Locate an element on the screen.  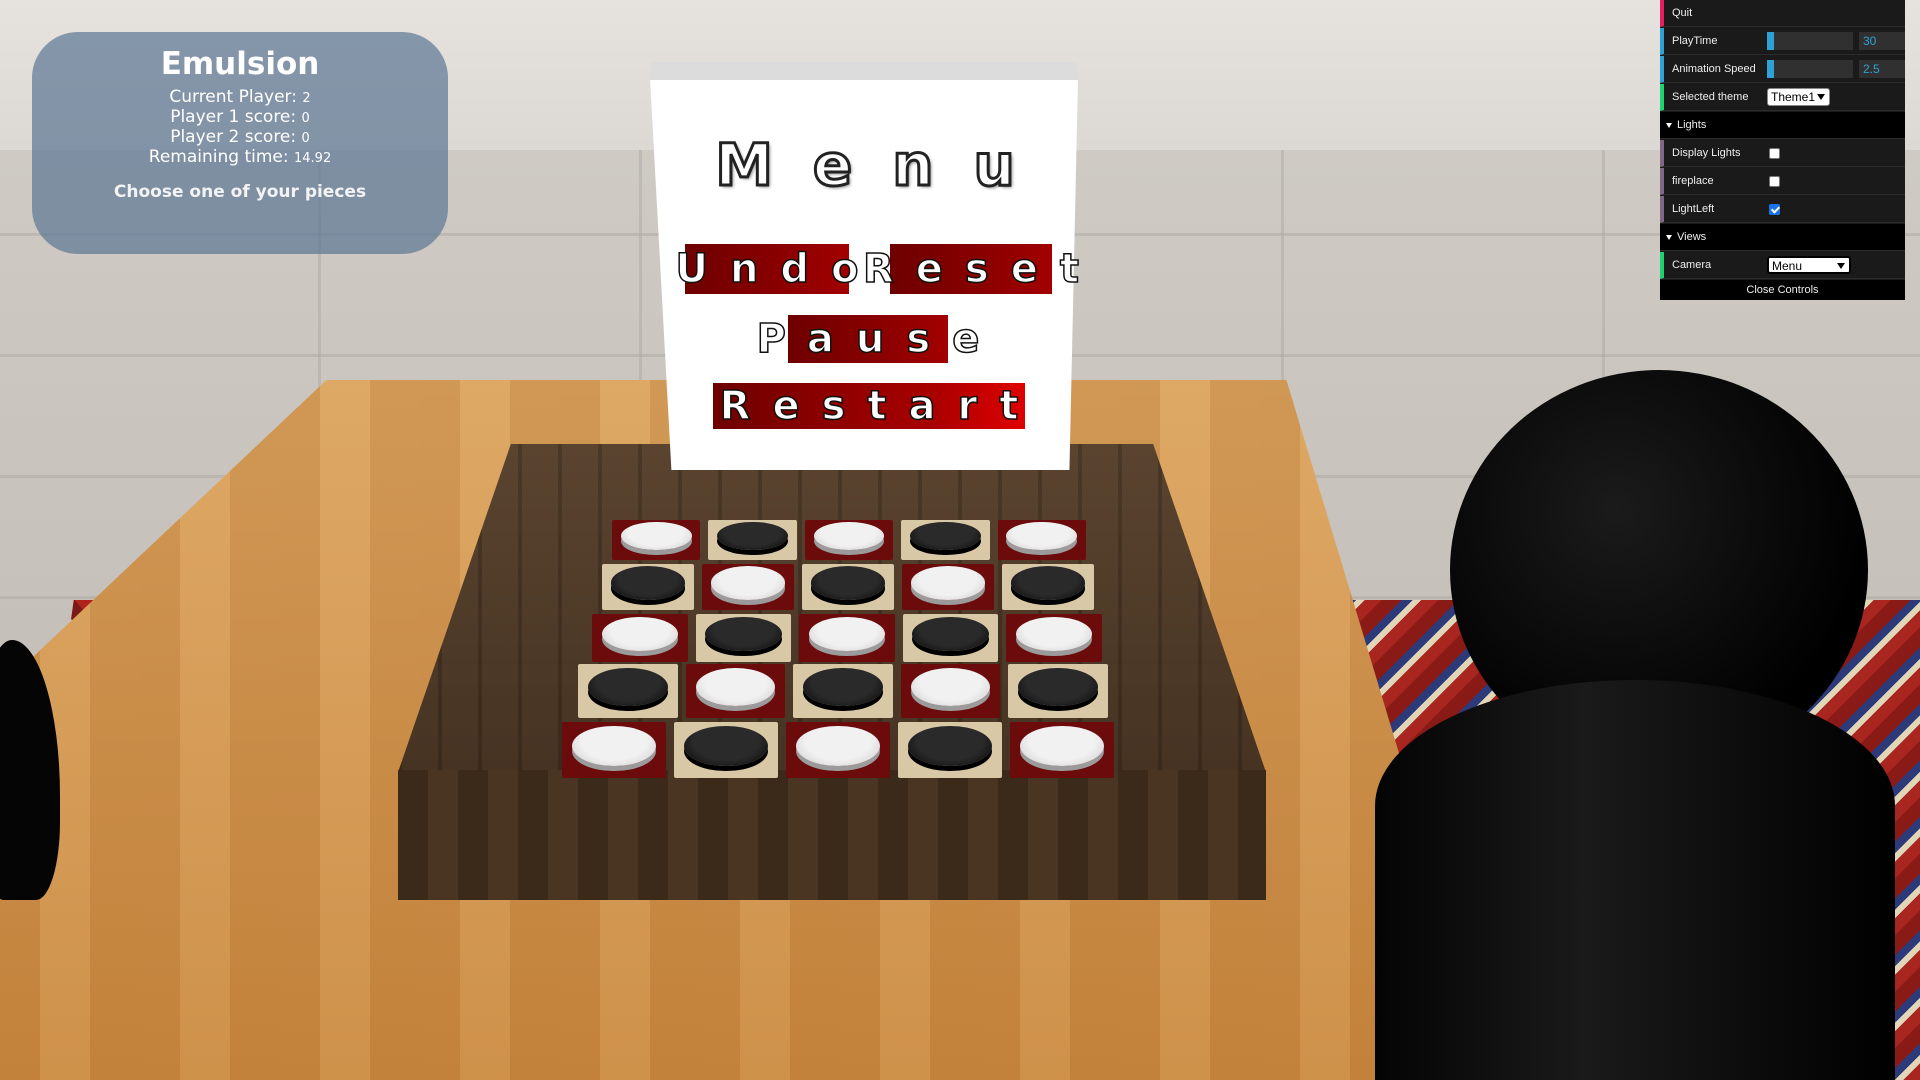
remaining-time-line: Remaining time: 14.92 is located at coordinates (240, 158).